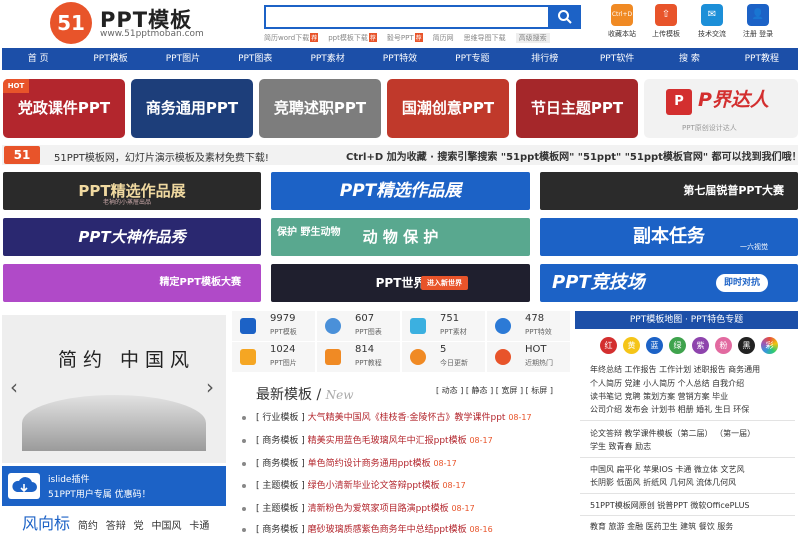 Image resolution: width=800 pixels, height=535 pixels. What do you see at coordinates (669, 237) in the screenshot?
I see `banner-copy-mission: 副本任务 一六视觉` at bounding box center [669, 237].